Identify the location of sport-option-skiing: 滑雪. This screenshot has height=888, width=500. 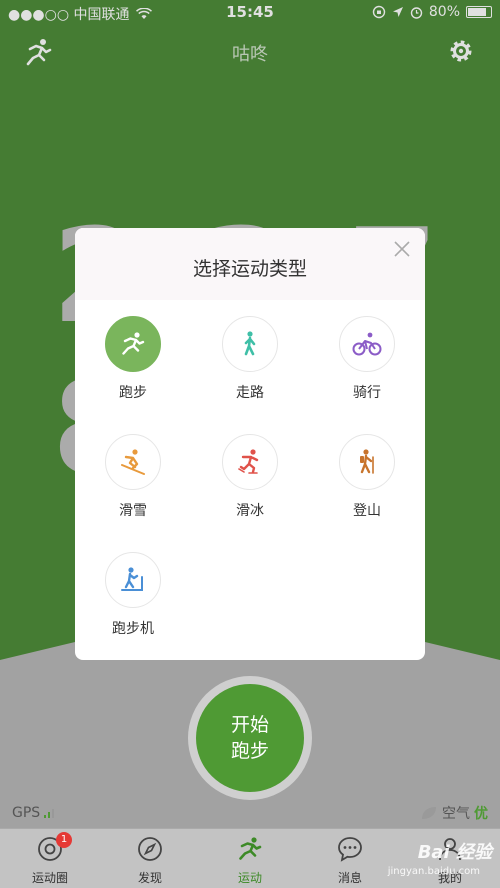
(133, 477).